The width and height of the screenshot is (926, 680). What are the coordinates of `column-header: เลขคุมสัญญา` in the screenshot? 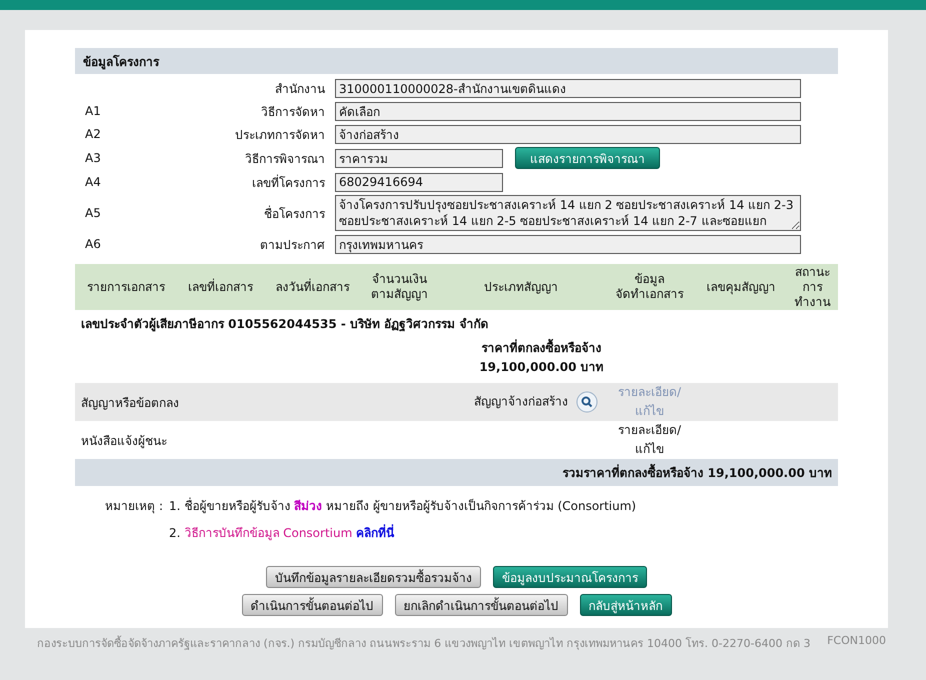 It's located at (741, 287).